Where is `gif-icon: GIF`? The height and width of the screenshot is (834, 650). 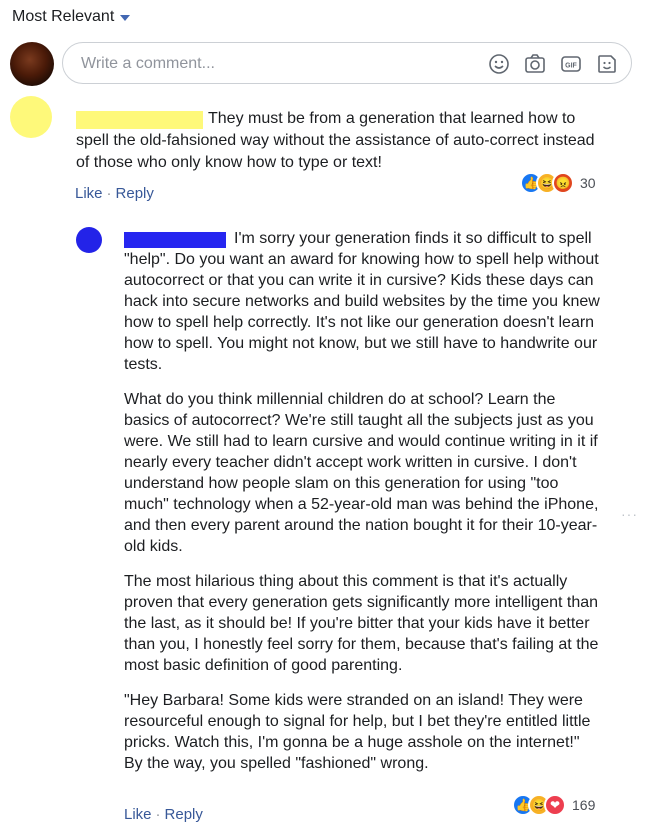
gif-icon: GIF is located at coordinates (571, 64).